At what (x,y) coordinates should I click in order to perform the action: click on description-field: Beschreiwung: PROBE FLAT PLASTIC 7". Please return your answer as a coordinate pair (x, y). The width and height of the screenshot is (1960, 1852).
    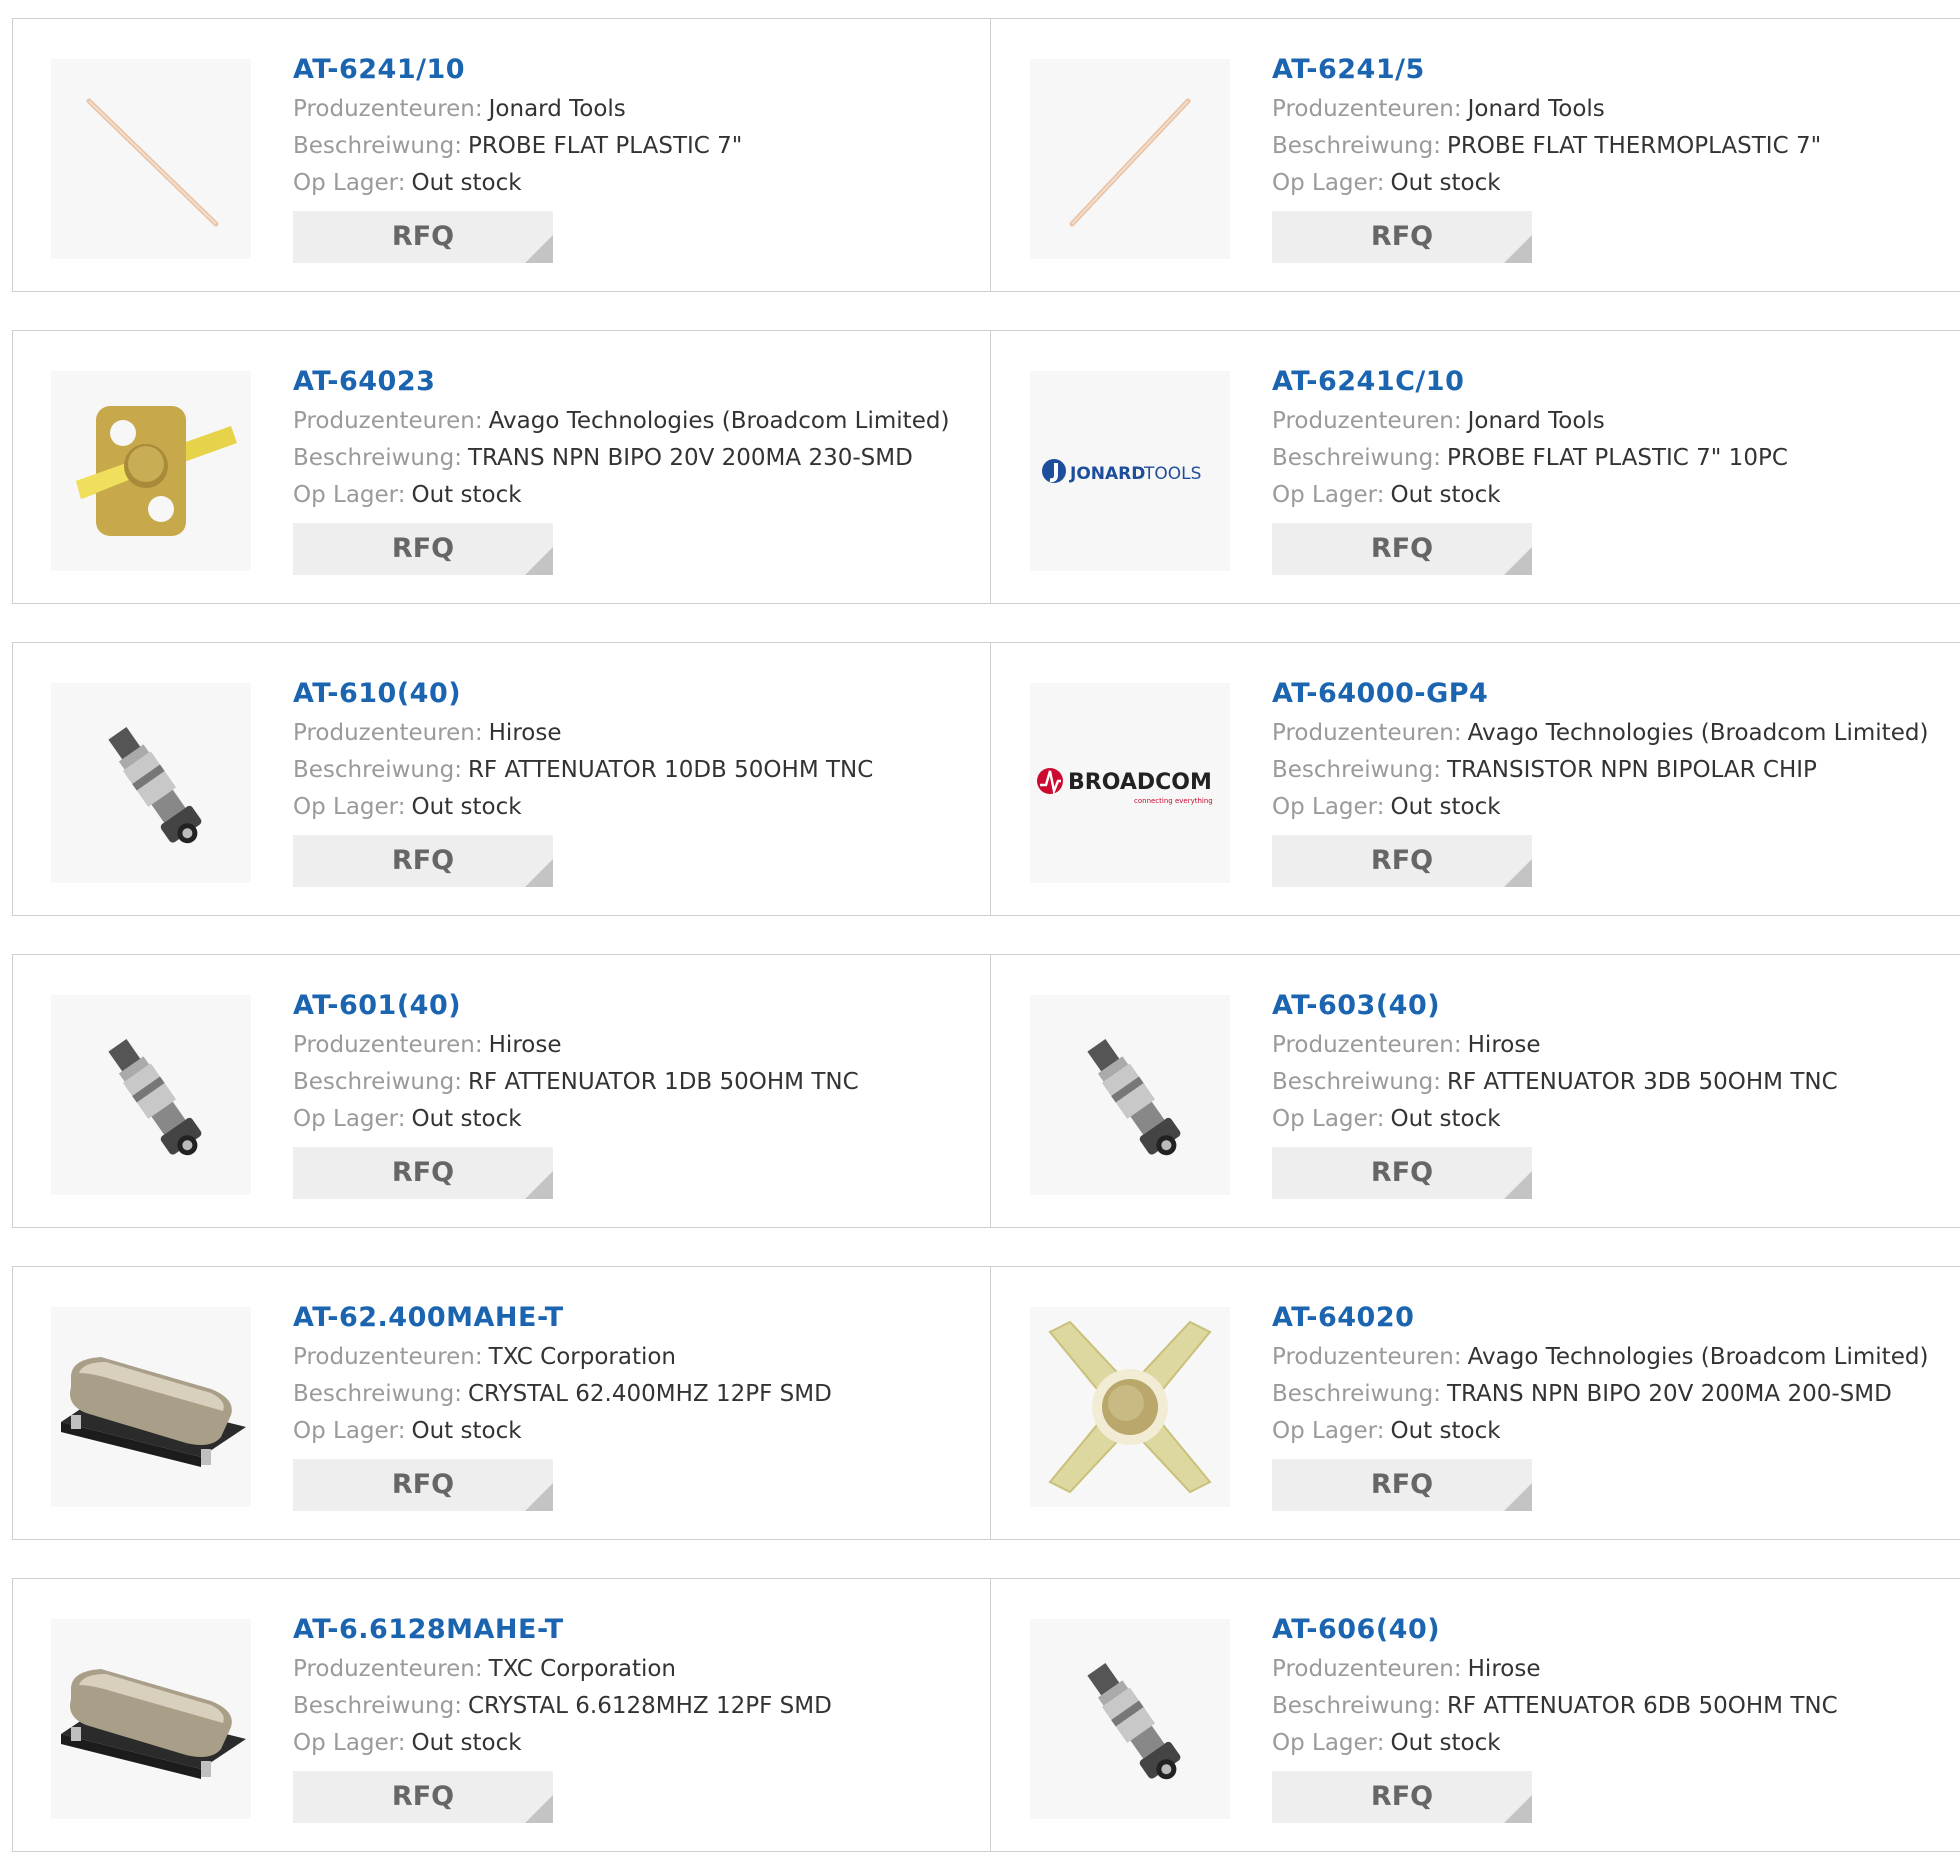
    Looking at the image, I should click on (636, 146).